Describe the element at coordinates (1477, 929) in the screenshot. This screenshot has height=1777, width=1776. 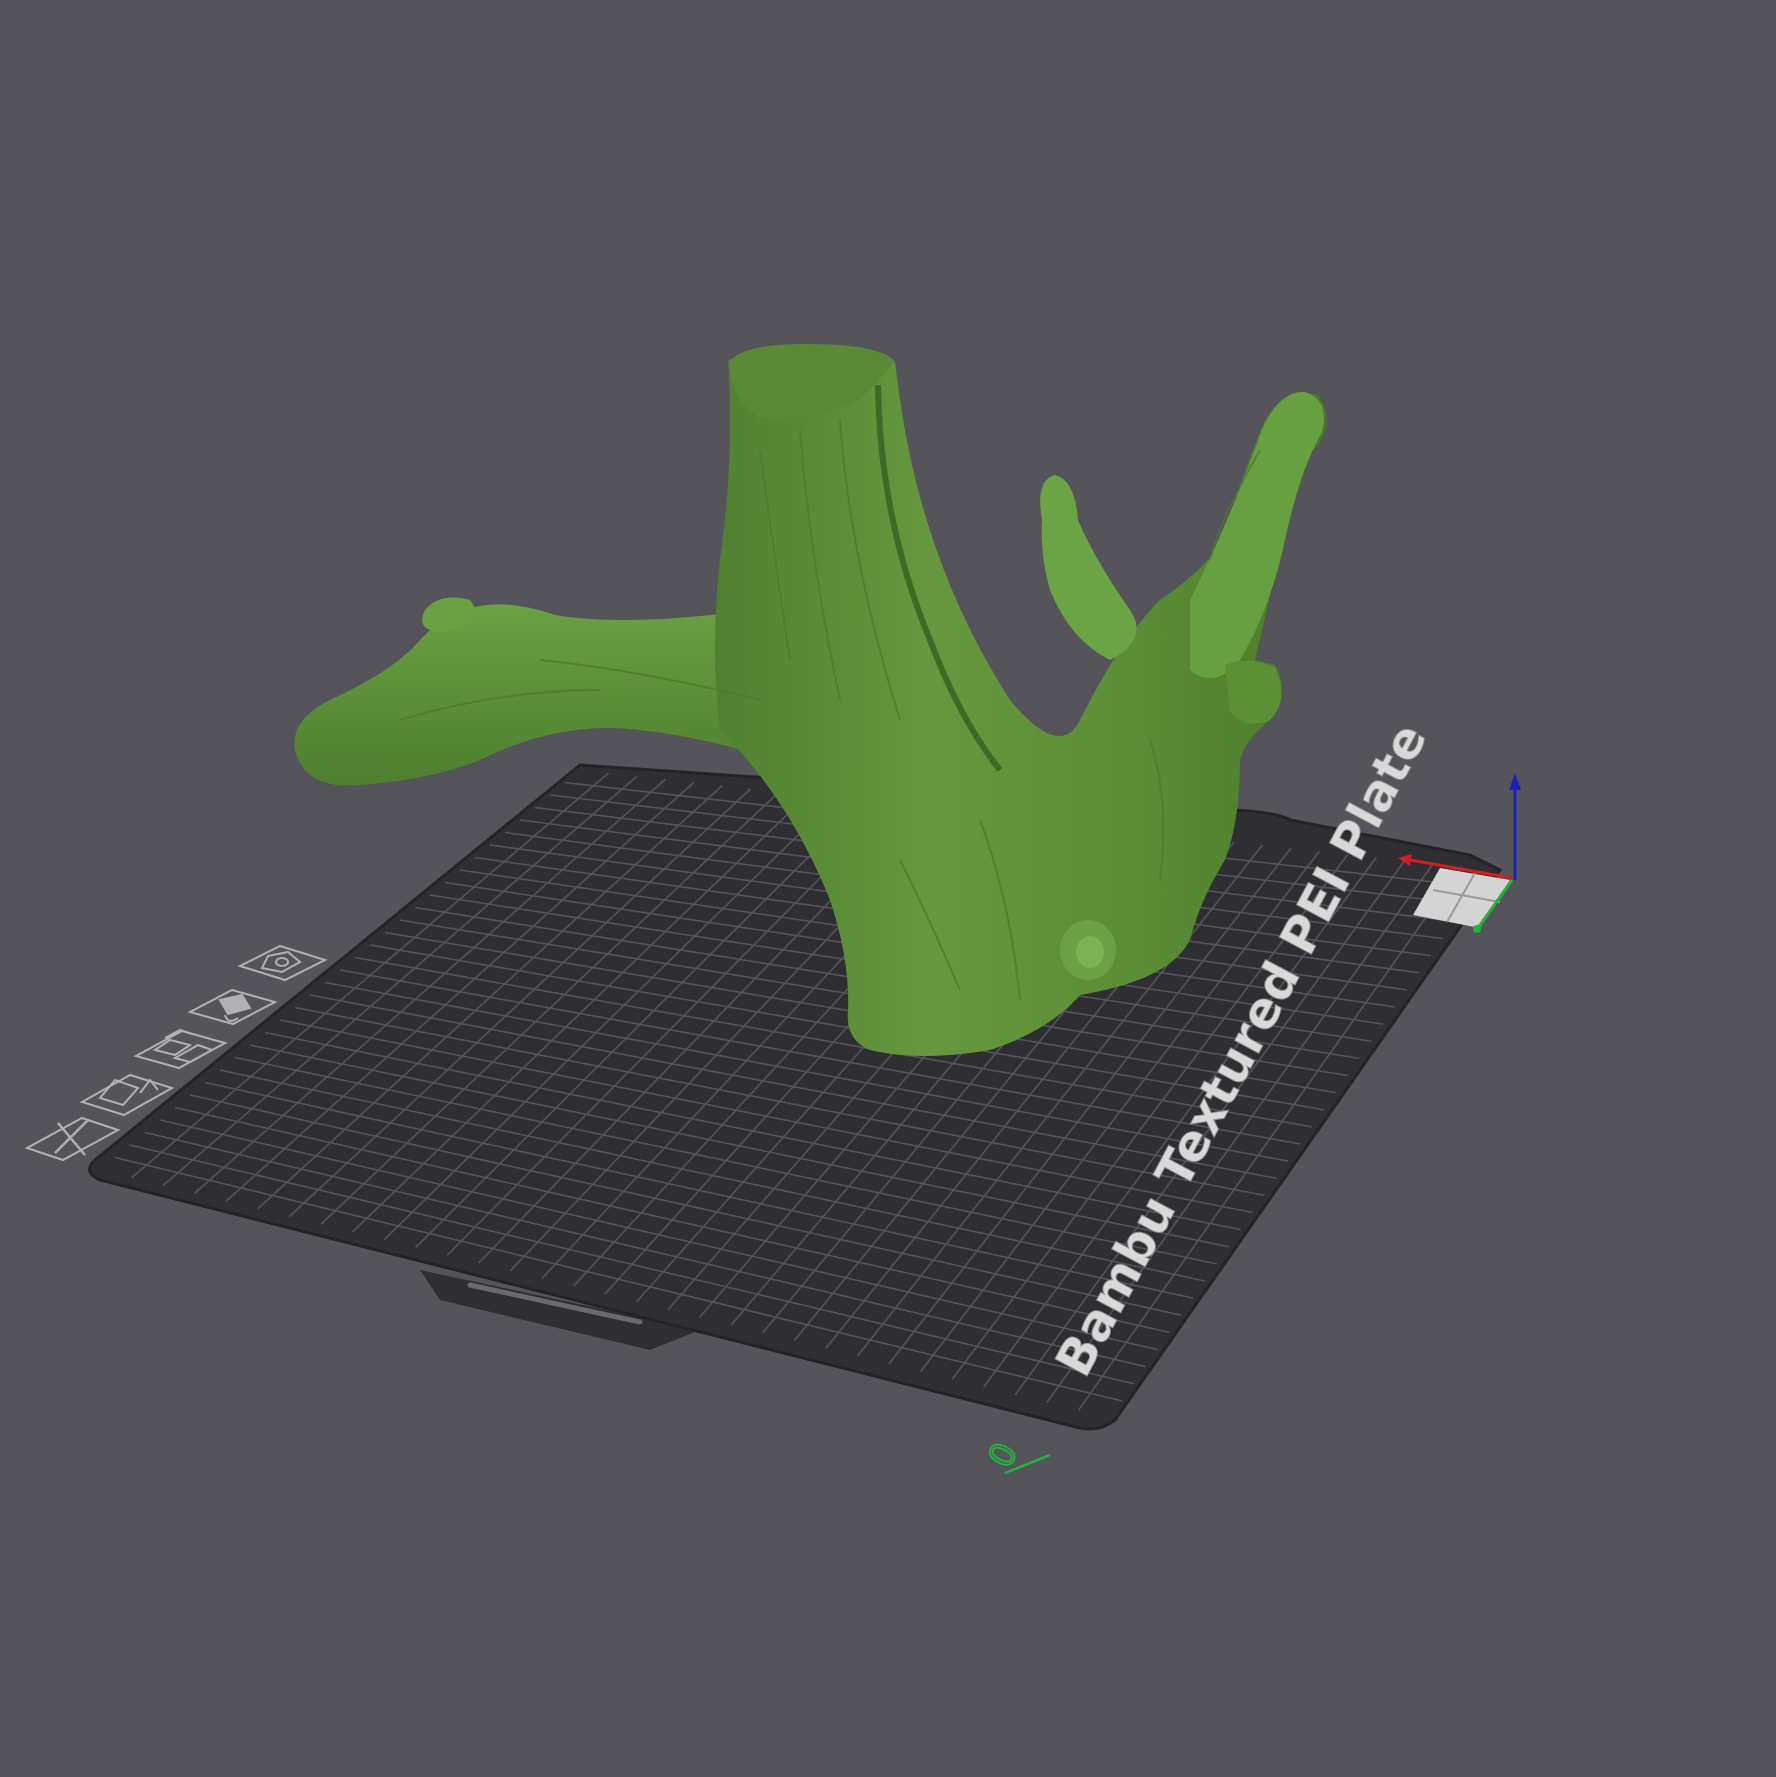
I see `y-axis-tip` at that location.